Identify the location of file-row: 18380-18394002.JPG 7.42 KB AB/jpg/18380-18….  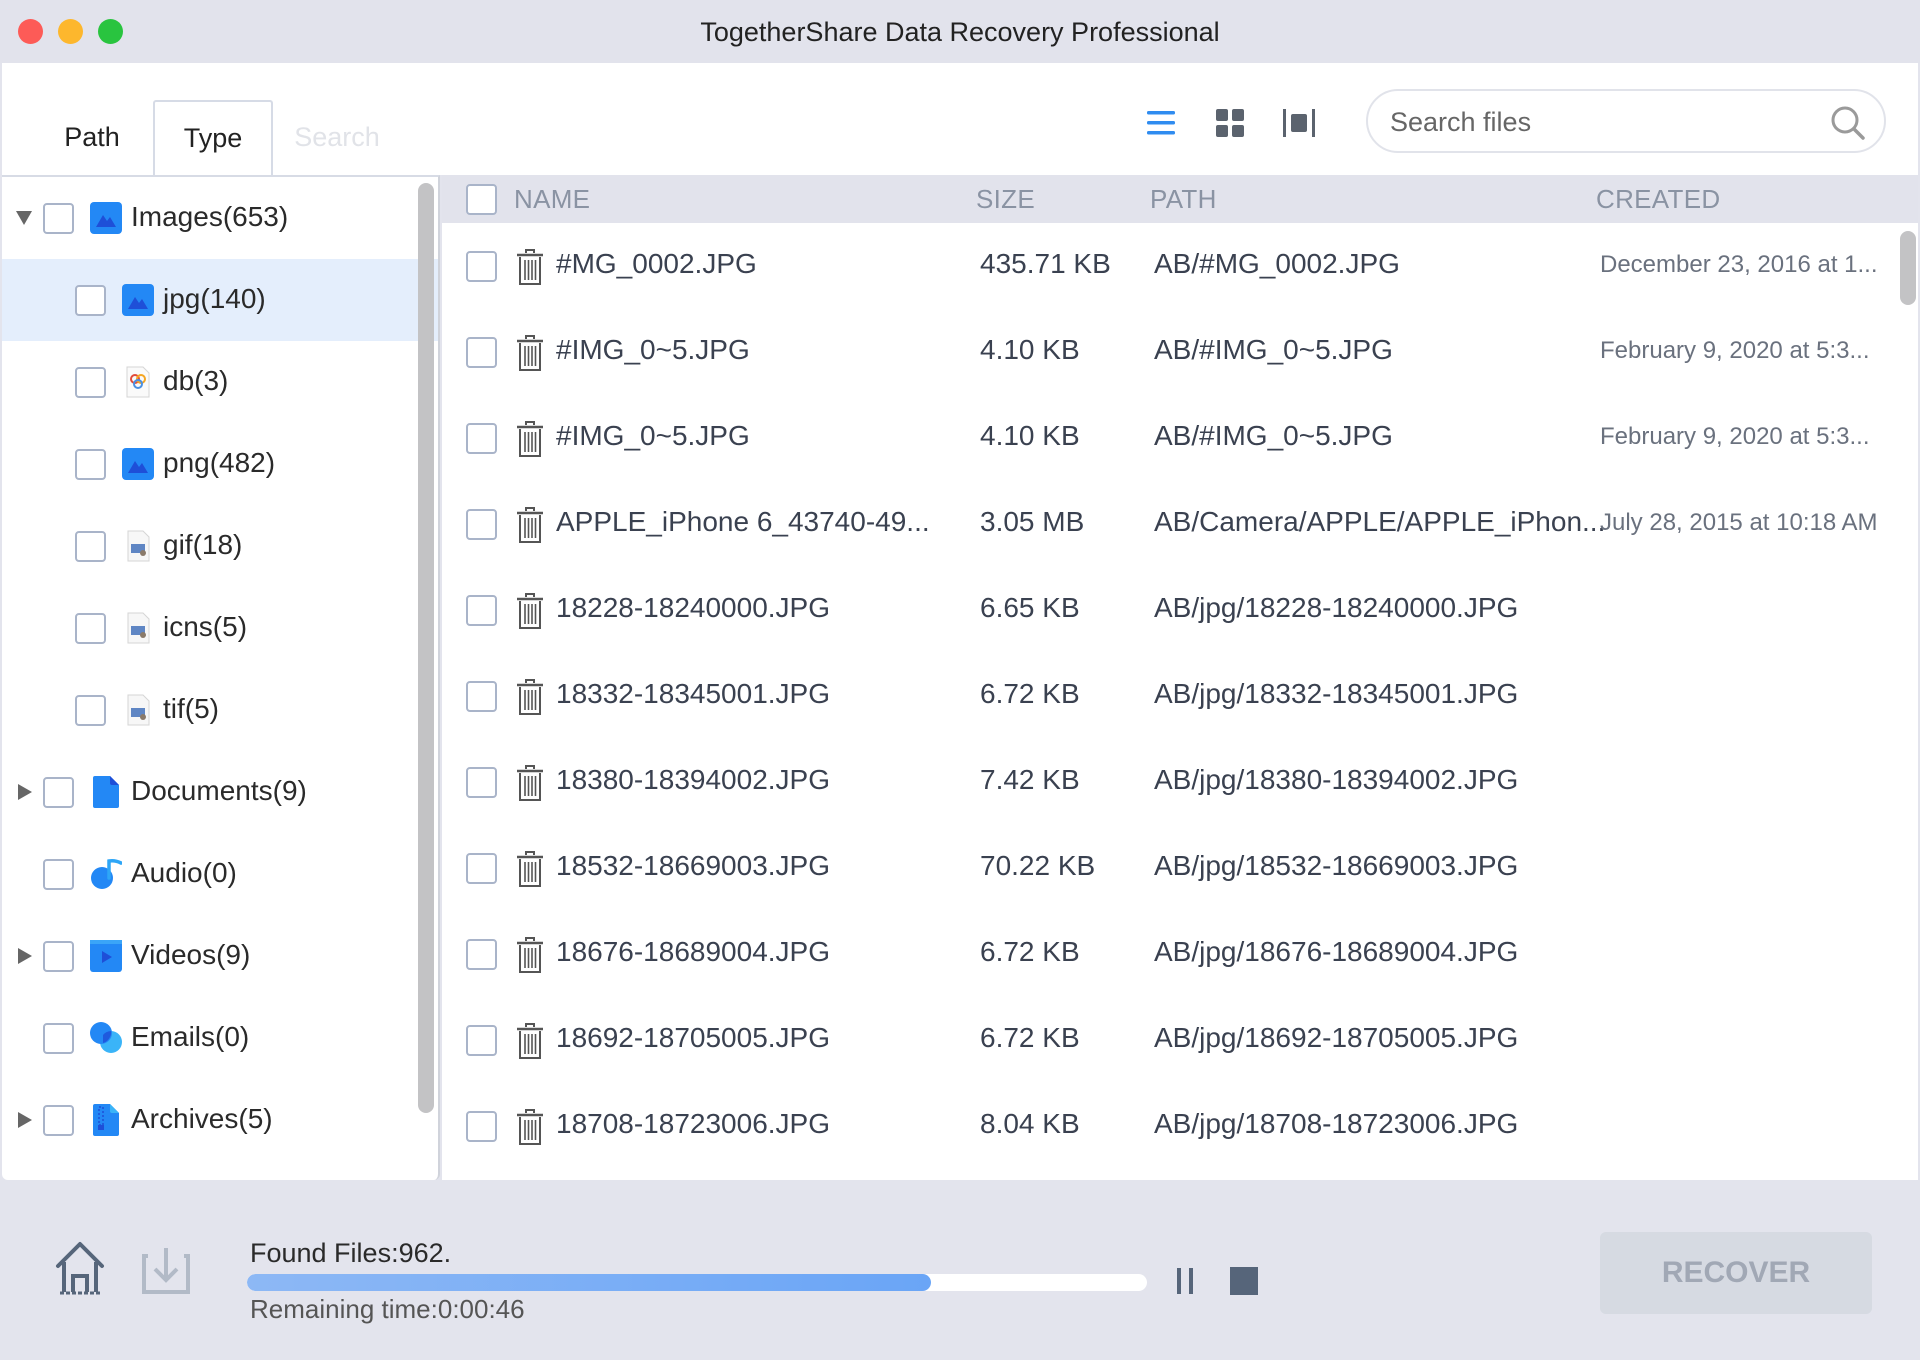
(1172, 783).